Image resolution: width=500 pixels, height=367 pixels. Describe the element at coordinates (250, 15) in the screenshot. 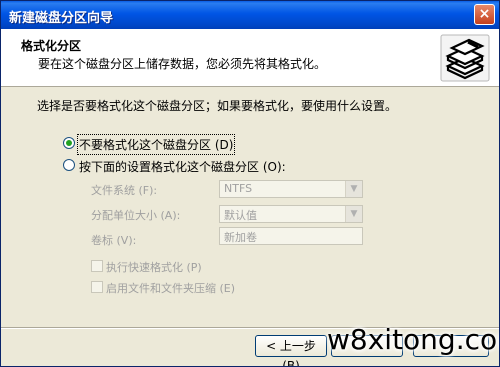

I see `title-bar: 新建磁盘分区向导 ×` at that location.